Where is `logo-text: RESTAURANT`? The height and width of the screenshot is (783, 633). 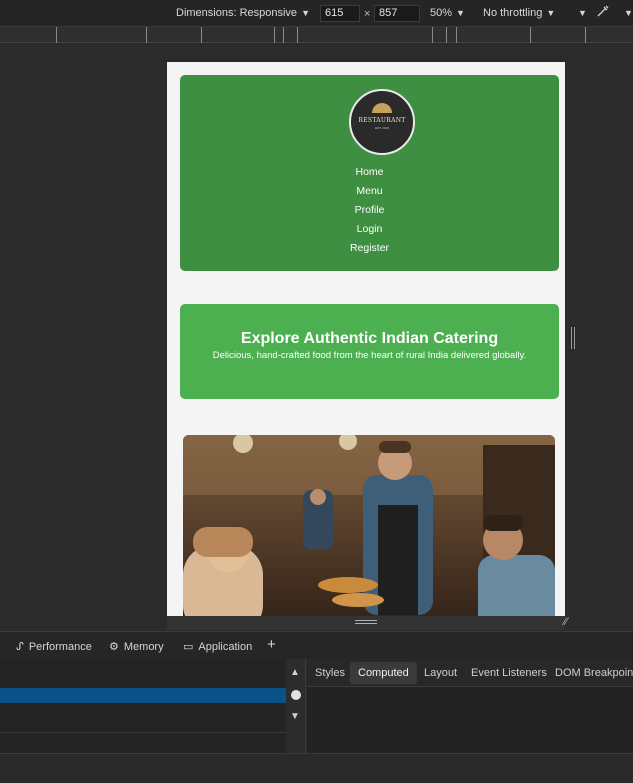
logo-text: RESTAURANT is located at coordinates (382, 120).